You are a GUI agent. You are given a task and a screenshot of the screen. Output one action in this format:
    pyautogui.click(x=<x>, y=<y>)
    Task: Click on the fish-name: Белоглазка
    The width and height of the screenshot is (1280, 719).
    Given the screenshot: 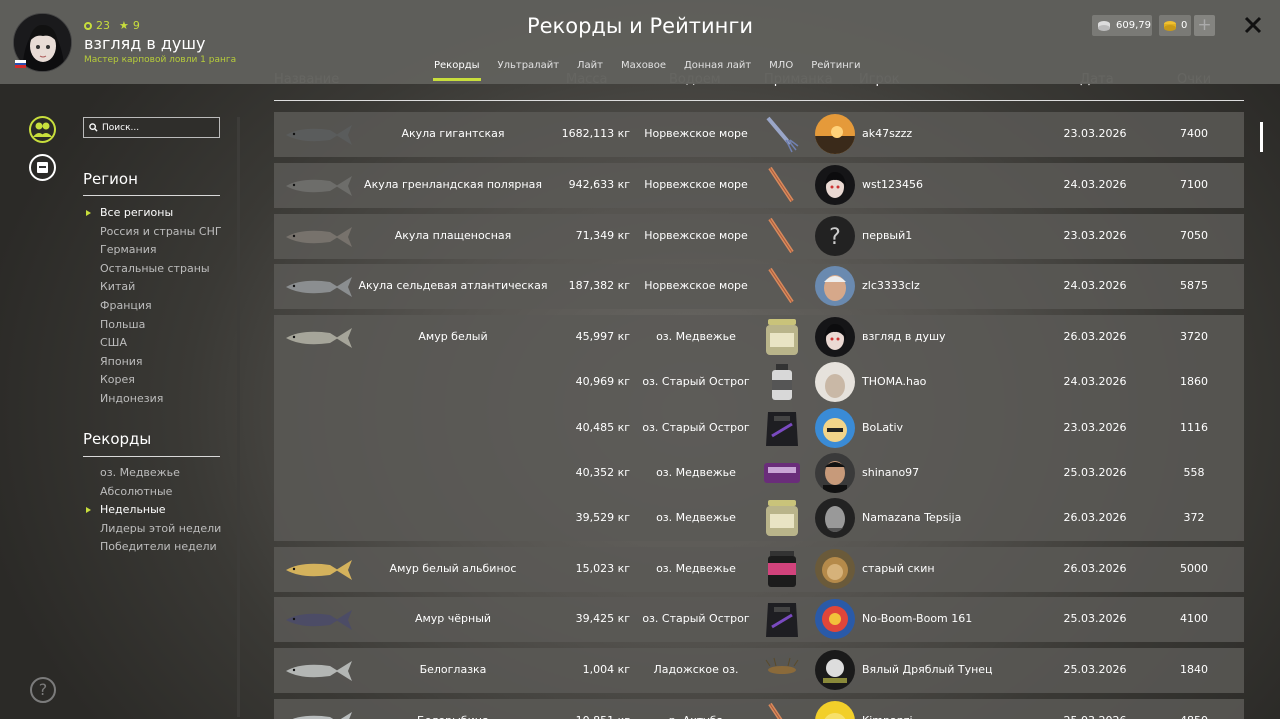 What is the action you would take?
    pyautogui.click(x=453, y=669)
    